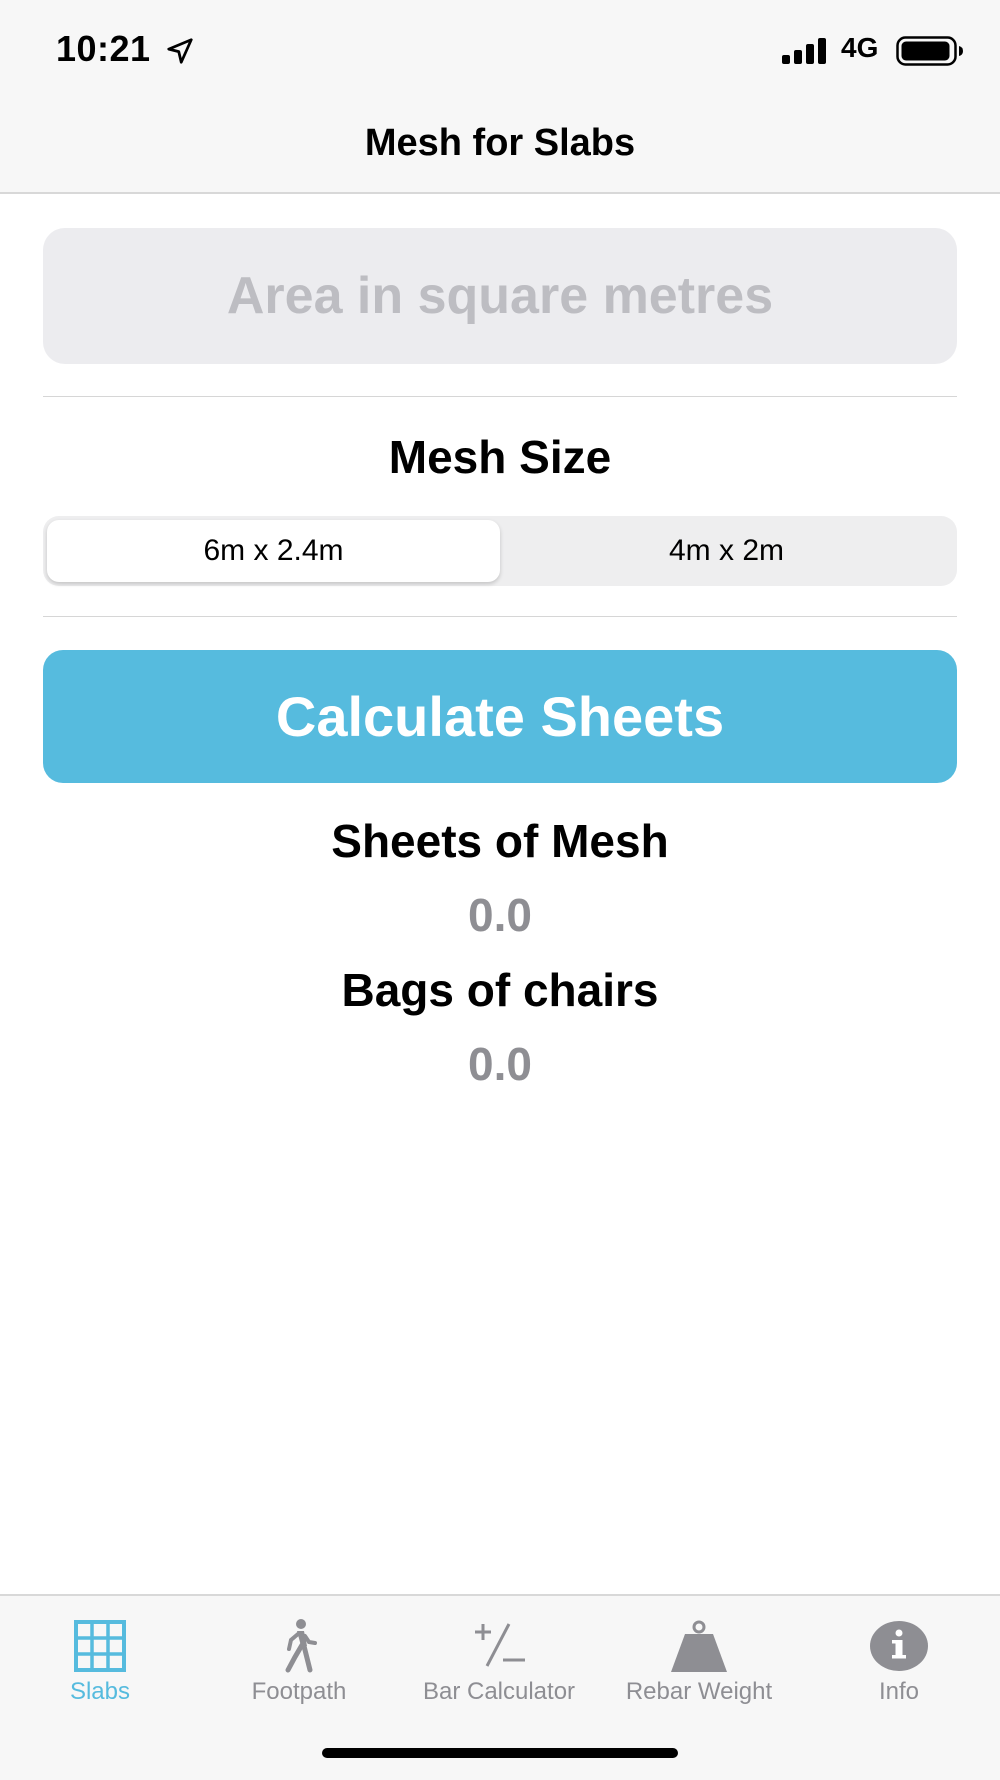 The width and height of the screenshot is (1000, 1780). I want to click on cellular-signal-icon, so click(804, 51).